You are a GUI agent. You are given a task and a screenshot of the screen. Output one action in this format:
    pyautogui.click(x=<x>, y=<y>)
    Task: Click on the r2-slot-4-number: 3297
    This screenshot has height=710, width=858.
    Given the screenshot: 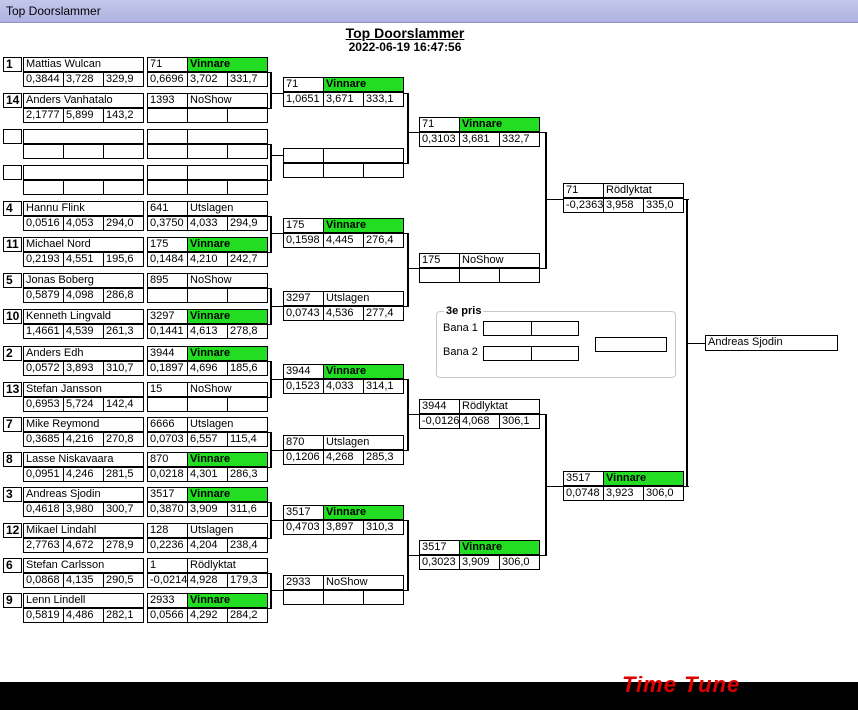 What is the action you would take?
    pyautogui.click(x=303, y=298)
    